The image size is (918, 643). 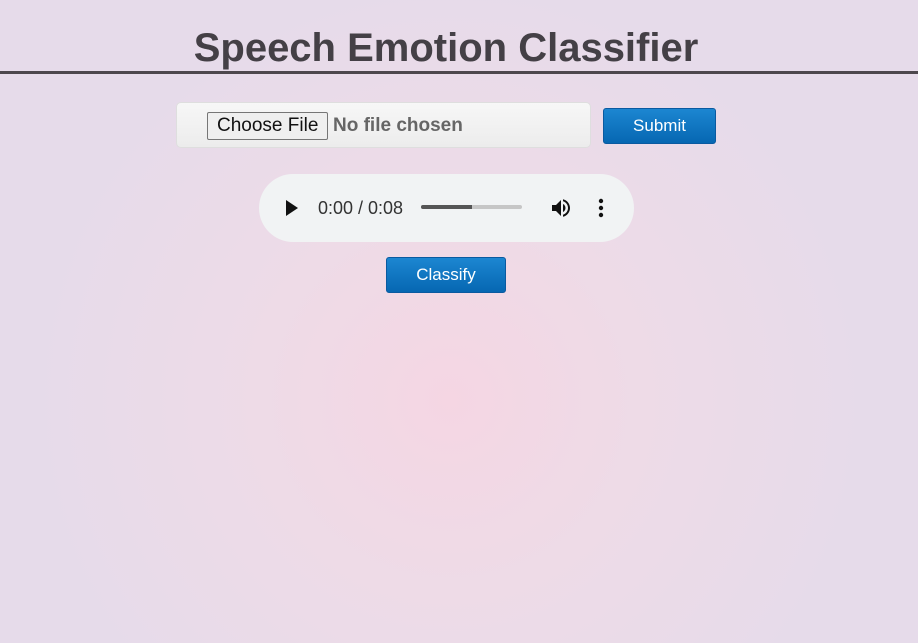 What do you see at coordinates (561, 208) in the screenshot?
I see `volume-icon` at bounding box center [561, 208].